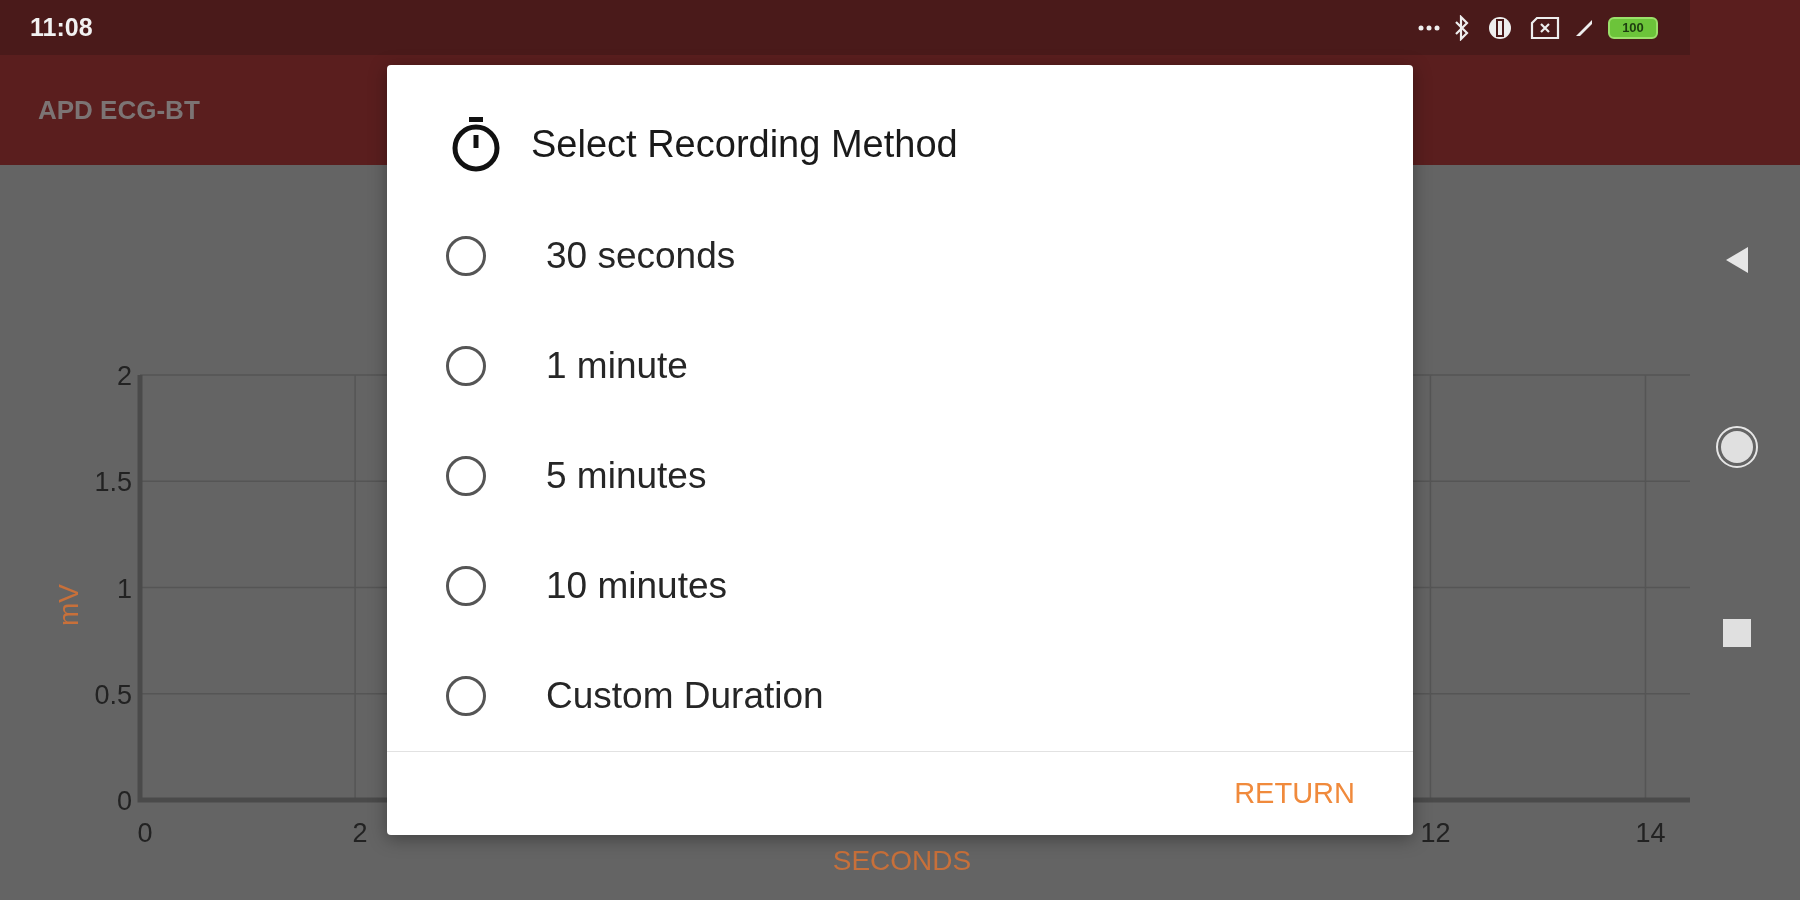  What do you see at coordinates (1650, 833) in the screenshot?
I see `x-tick-label: 14` at bounding box center [1650, 833].